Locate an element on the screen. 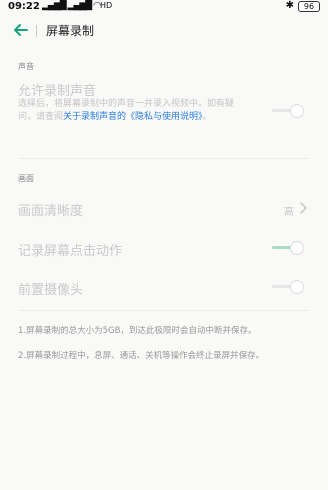 Image resolution: width=328 pixels, height=490 pixels. privacy-policy-link: 关于录制声音的《隐私与使用说明》 is located at coordinates (133, 117).